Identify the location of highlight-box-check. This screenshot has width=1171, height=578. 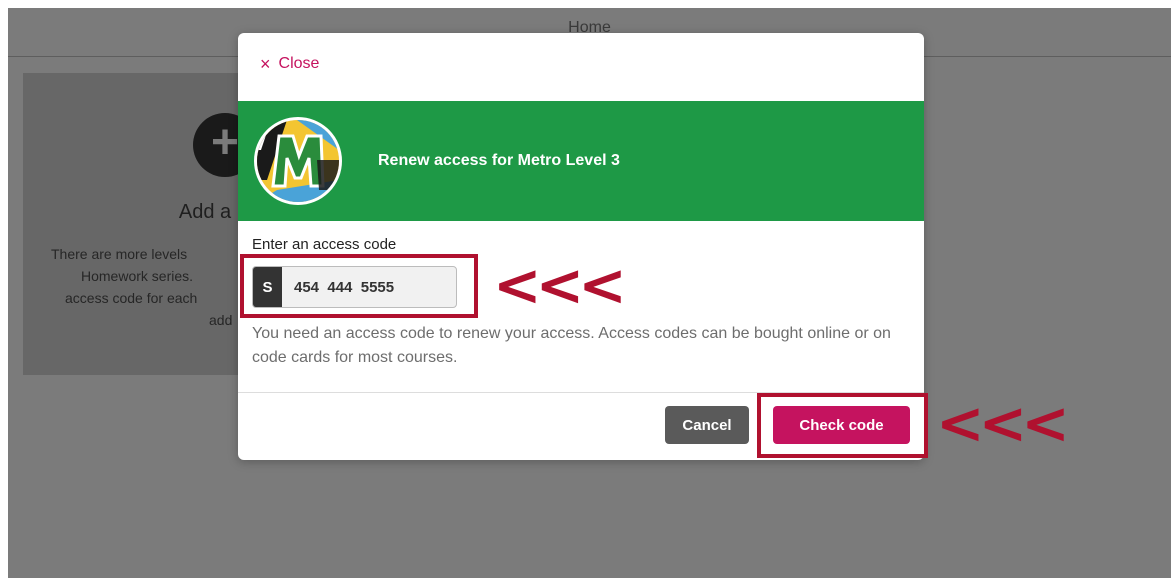
(842, 425).